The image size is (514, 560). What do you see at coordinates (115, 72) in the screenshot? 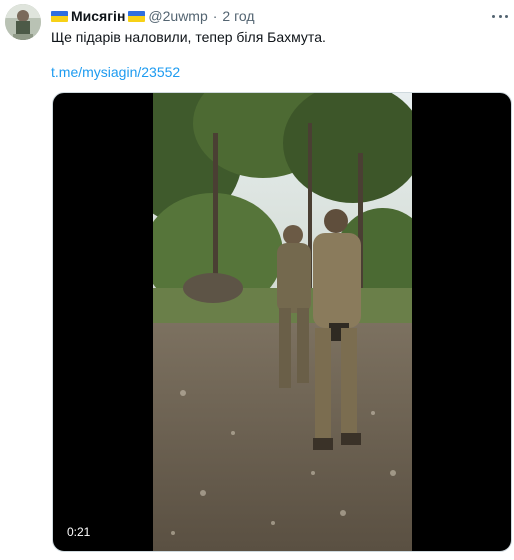
I see `tweet-link: t.me/mysiagin/23552` at bounding box center [115, 72].